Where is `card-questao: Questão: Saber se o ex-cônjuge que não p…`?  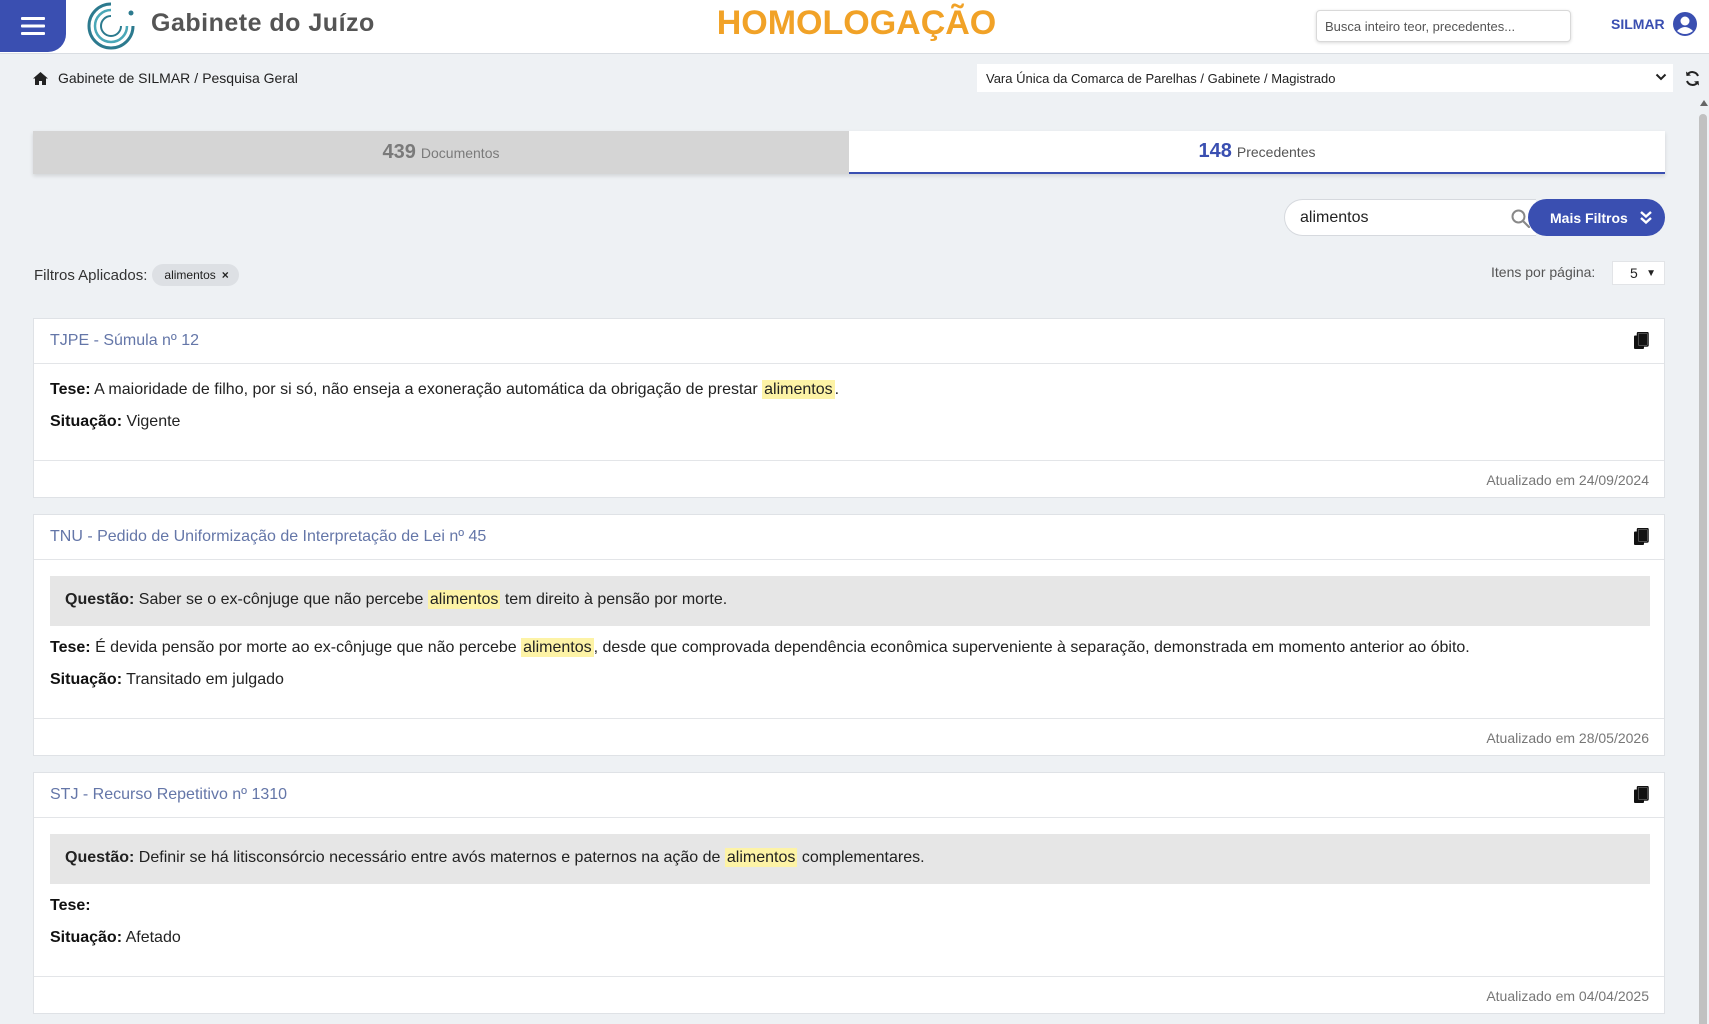
card-questao: Questão: Saber se o ex-cônjuge que não p… is located at coordinates (850, 601).